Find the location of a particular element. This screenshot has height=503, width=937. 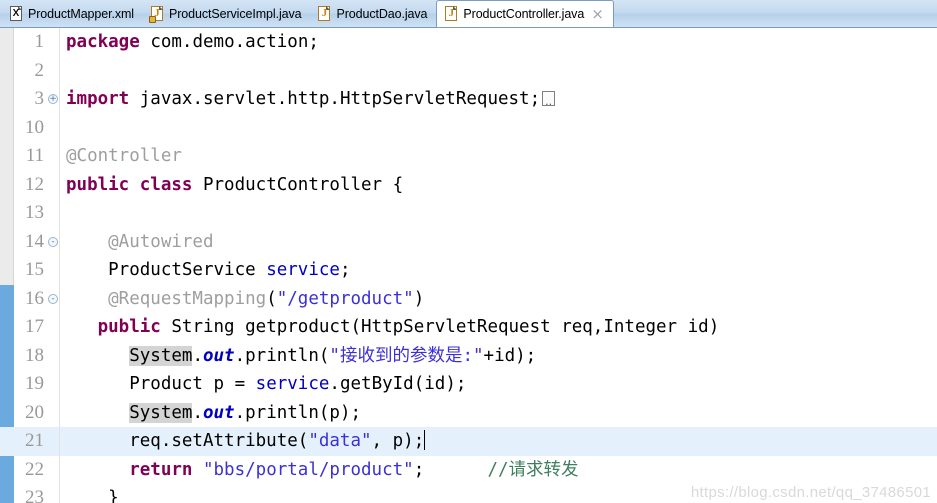

text-cursor is located at coordinates (425, 440).